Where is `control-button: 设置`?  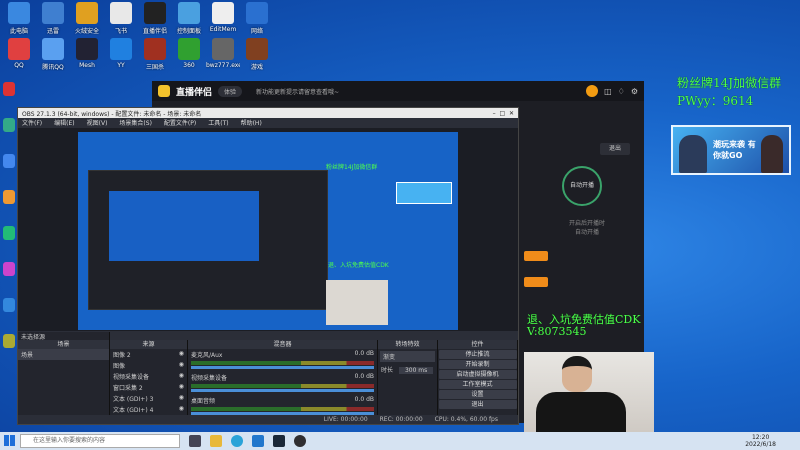
control-button: 设置 is located at coordinates (477, 394).